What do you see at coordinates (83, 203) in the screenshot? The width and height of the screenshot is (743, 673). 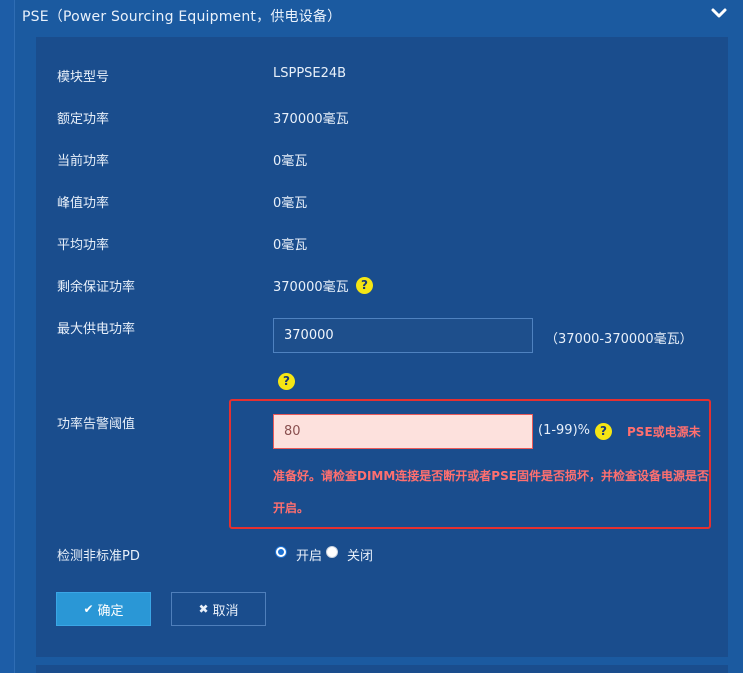 I see `peak-power-label: 峰值功率` at bounding box center [83, 203].